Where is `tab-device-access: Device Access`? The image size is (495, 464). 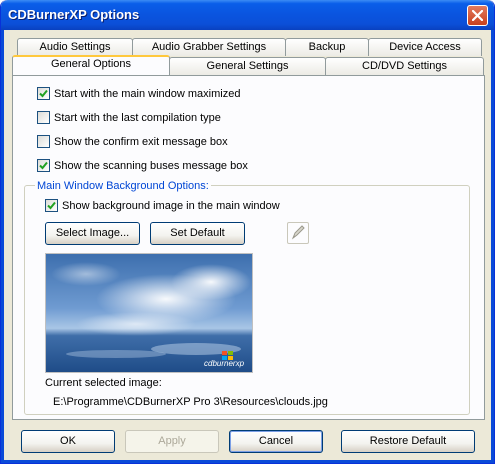 tab-device-access: Device Access is located at coordinates (425, 47).